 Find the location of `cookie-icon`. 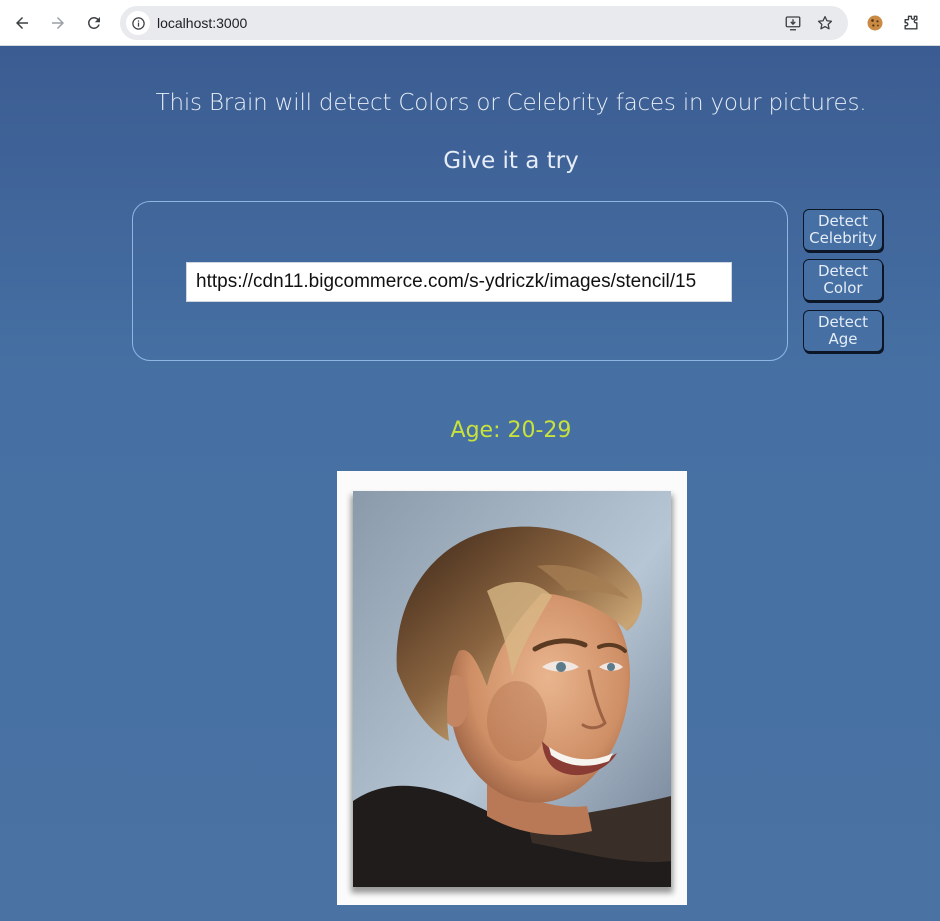

cookie-icon is located at coordinates (875, 23).